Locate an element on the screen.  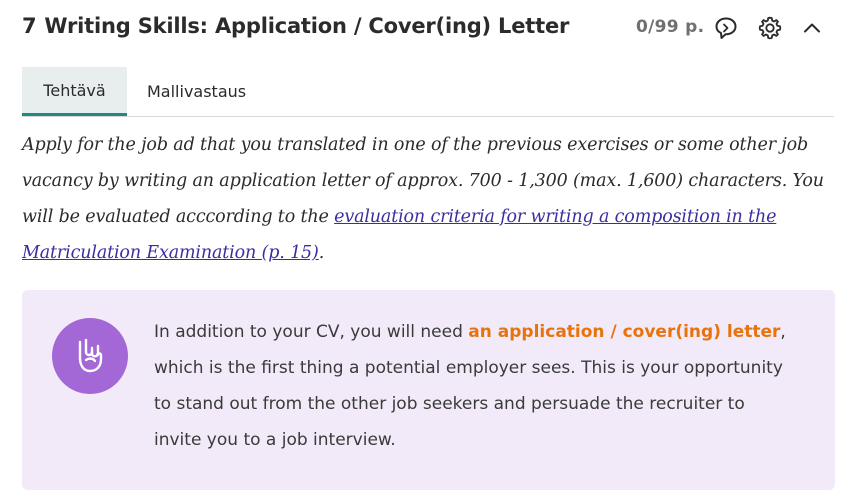
chevron-up-icon is located at coordinates (812, 28).